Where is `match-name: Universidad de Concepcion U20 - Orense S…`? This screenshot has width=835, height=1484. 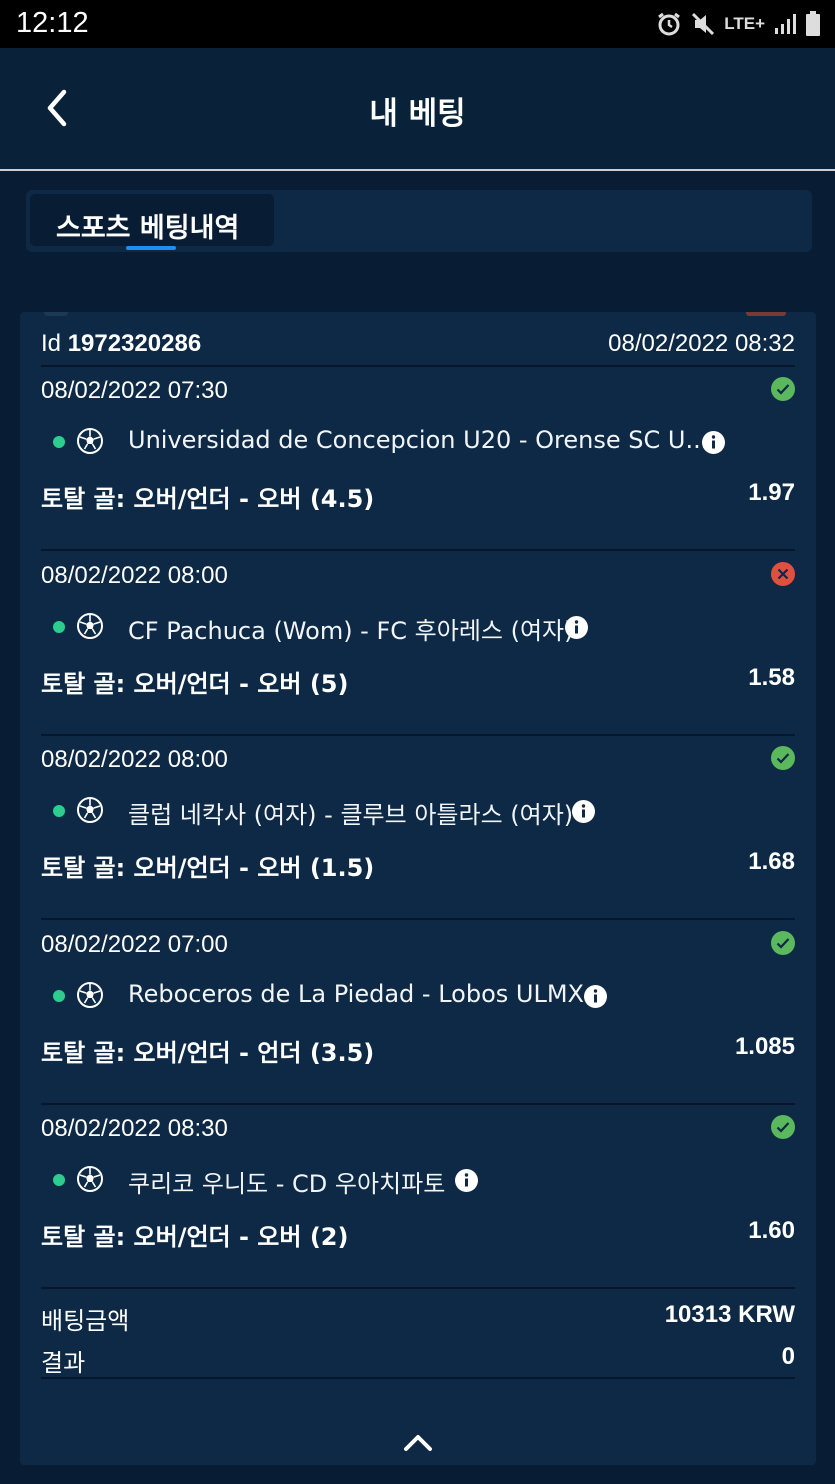
match-name: Universidad de Concepcion U20 - Orense S… is located at coordinates (418, 440).